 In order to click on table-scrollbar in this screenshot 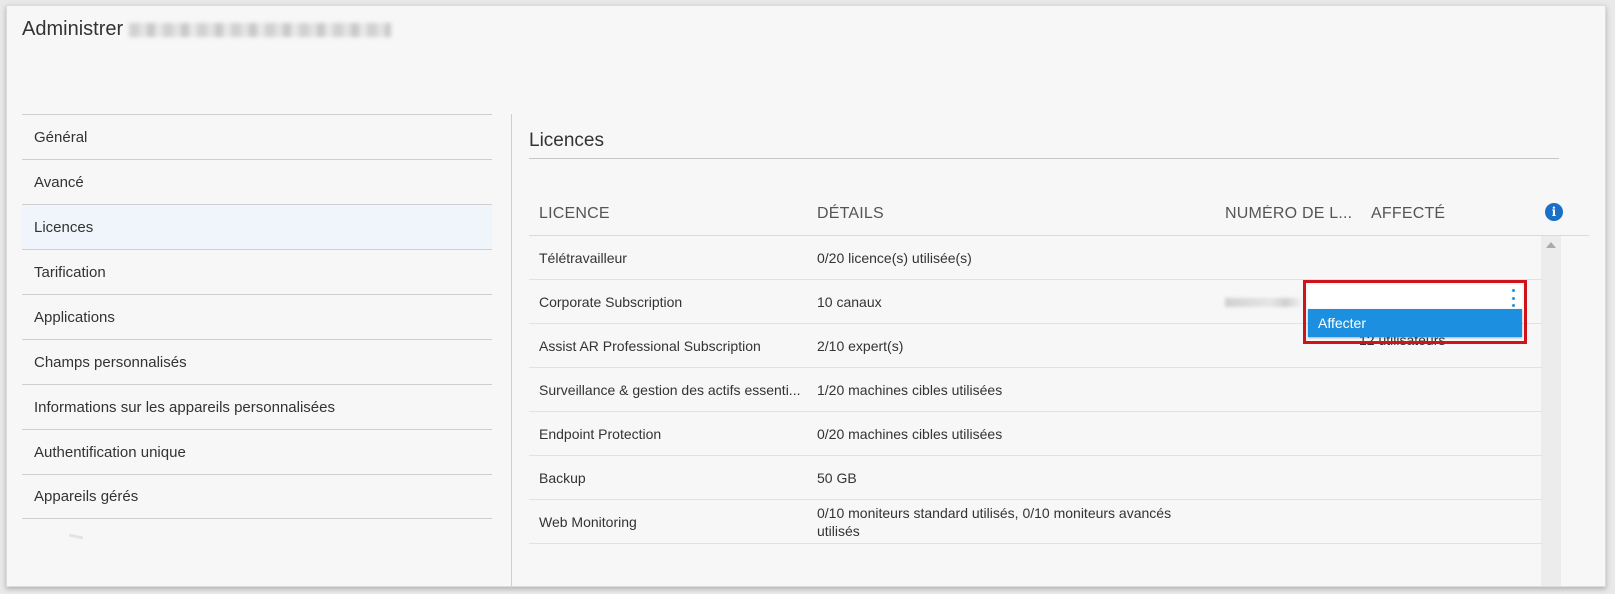, I will do `click(1551, 411)`.